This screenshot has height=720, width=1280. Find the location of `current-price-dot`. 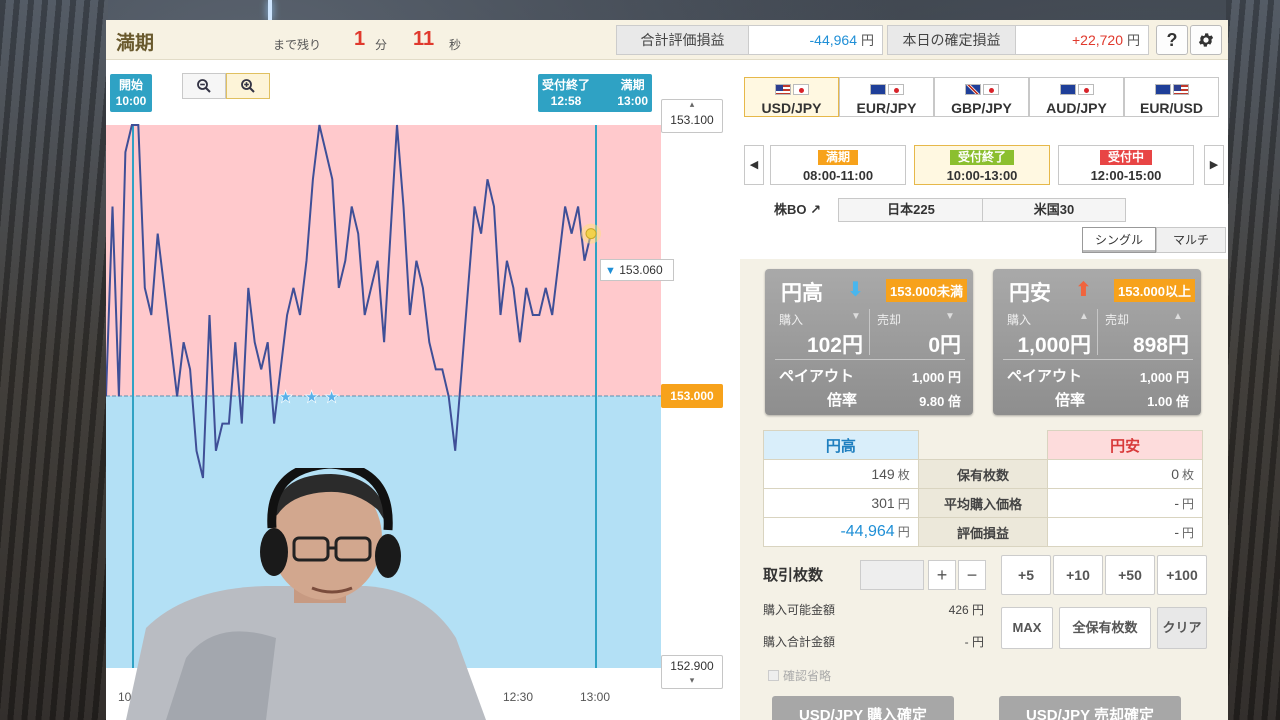

current-price-dot is located at coordinates (591, 234).